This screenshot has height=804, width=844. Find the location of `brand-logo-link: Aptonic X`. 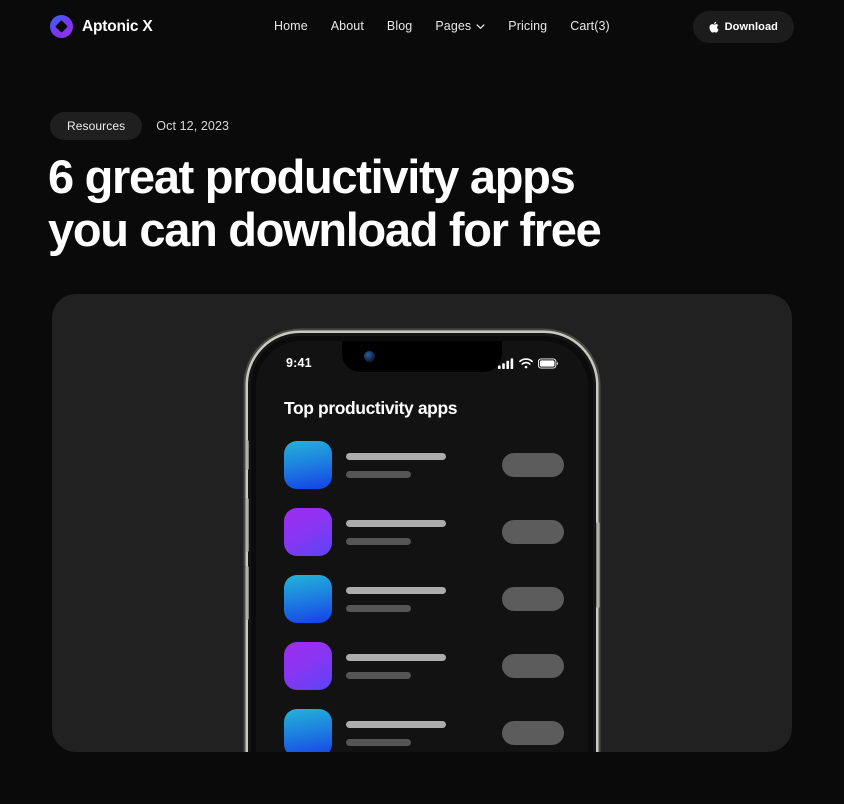

brand-logo-link: Aptonic X is located at coordinates (101, 26).